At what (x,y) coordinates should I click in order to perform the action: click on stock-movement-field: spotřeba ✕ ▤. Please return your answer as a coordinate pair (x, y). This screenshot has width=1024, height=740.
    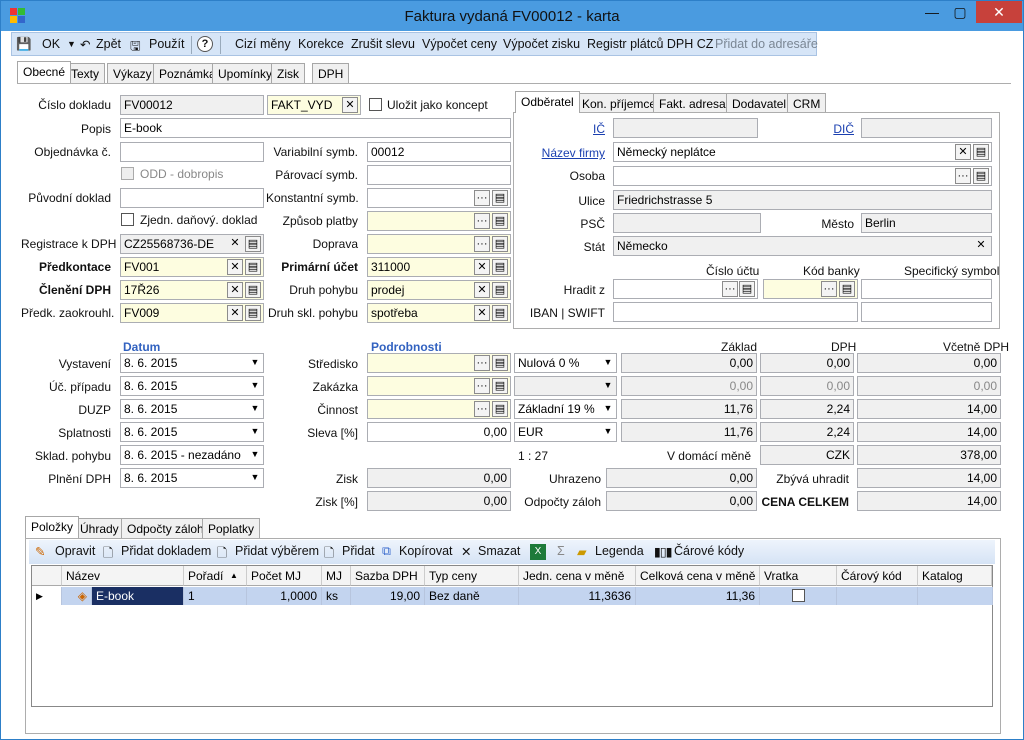
    Looking at the image, I should click on (439, 313).